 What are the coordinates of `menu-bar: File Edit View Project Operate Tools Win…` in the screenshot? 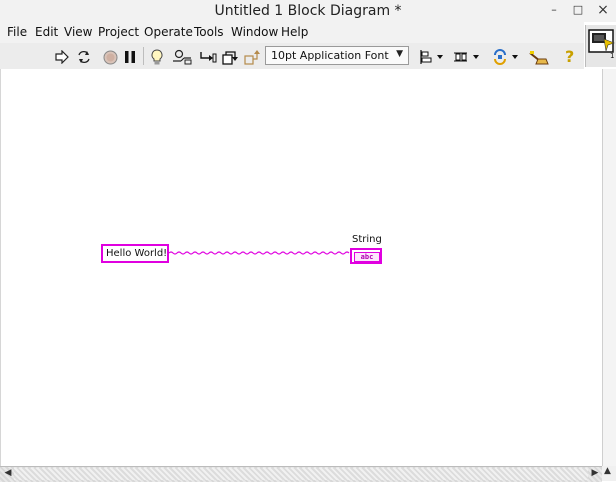 It's located at (292, 32).